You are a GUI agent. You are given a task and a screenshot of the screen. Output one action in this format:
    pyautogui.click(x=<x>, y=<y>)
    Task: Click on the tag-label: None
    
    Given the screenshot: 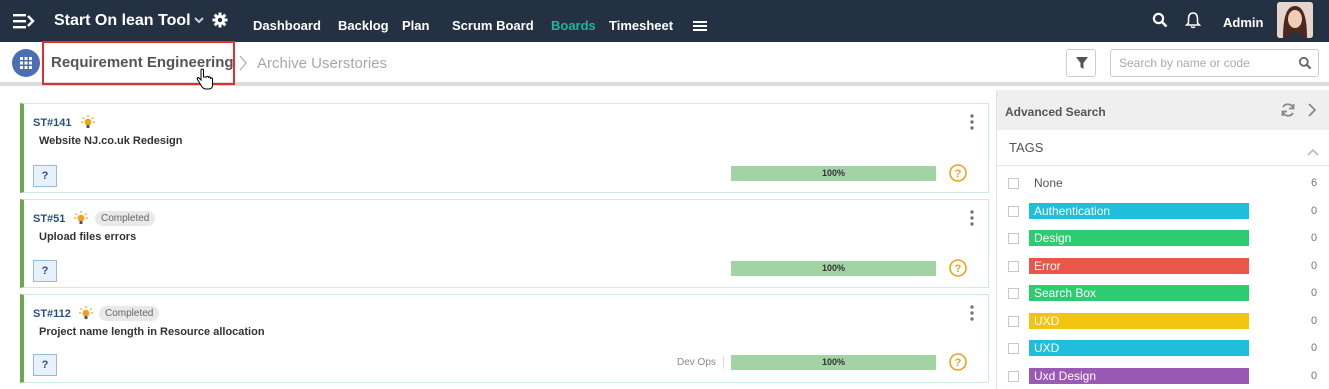 What is the action you would take?
    pyautogui.click(x=1048, y=183)
    